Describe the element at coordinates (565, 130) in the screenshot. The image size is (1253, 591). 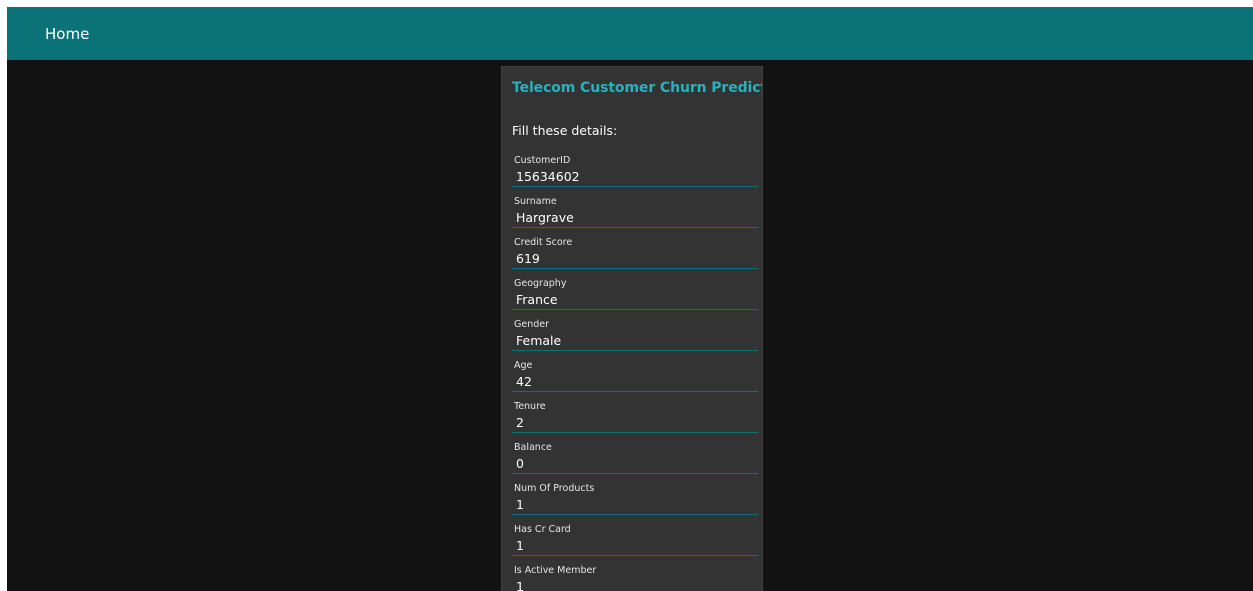
I see `form-subtitle: Fill these details:` at that location.